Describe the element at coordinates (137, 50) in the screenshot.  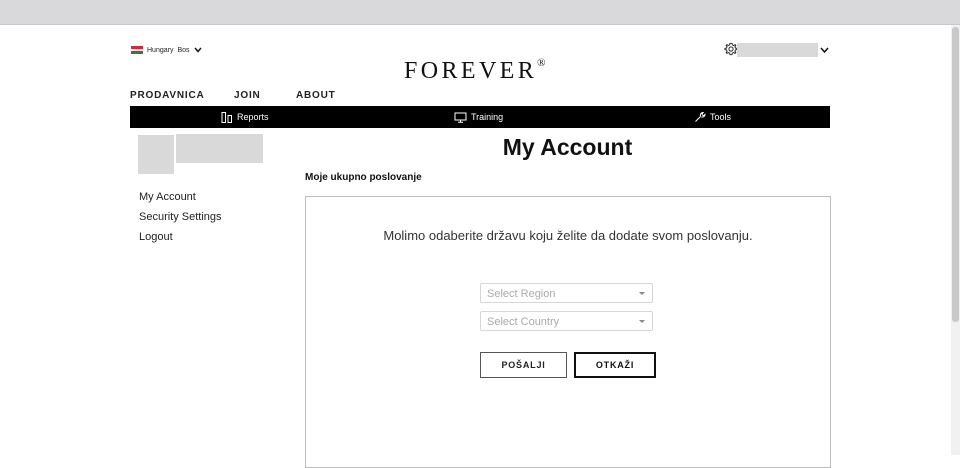
I see `hungary-flag-icon` at that location.